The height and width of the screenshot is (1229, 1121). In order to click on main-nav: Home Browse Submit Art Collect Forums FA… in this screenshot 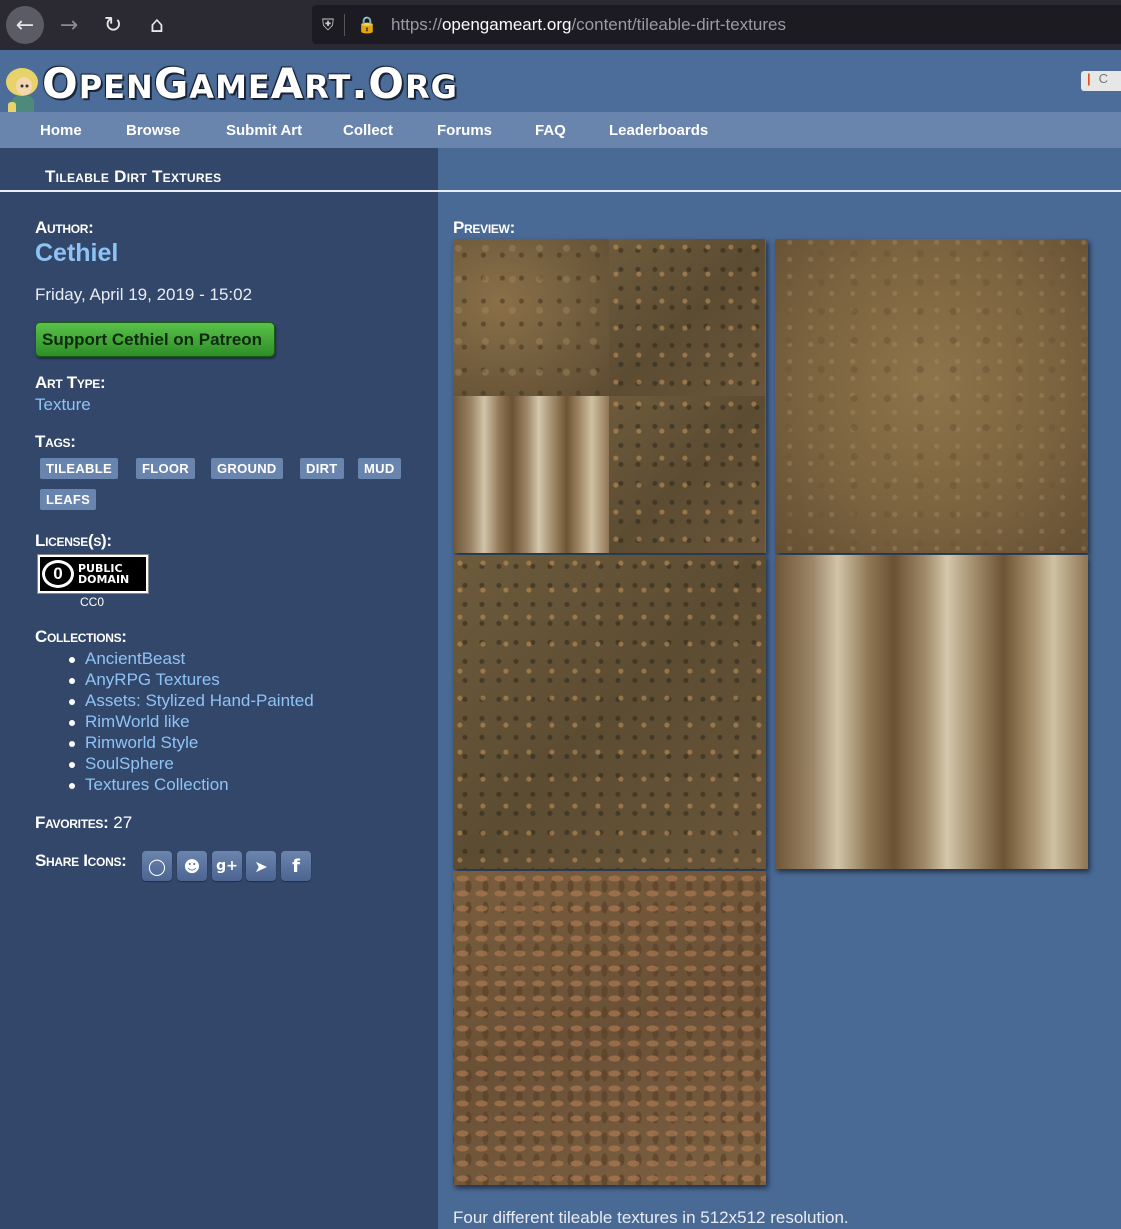, I will do `click(560, 130)`.